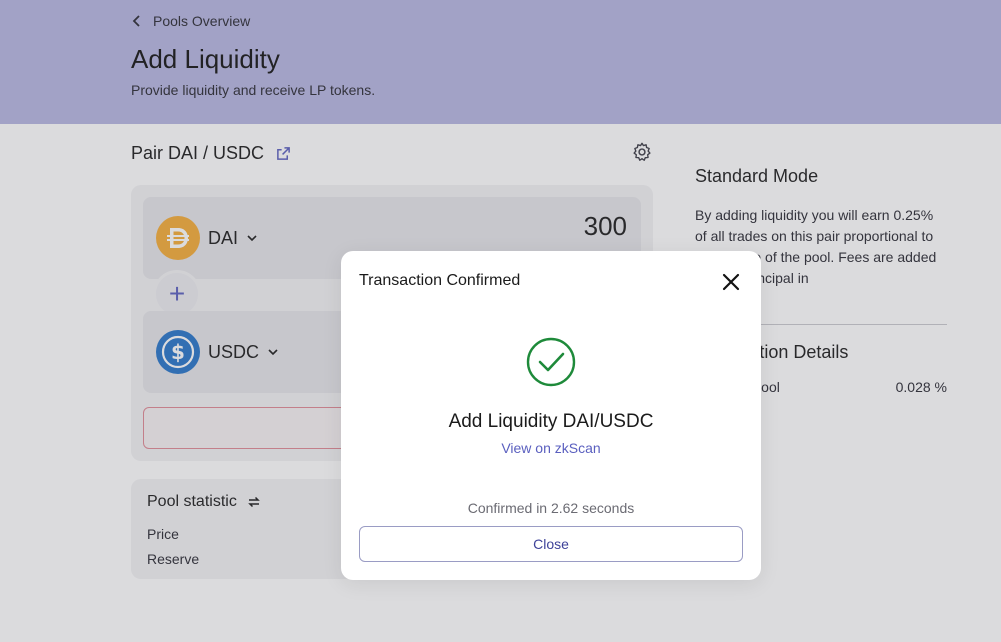 The width and height of the screenshot is (1001, 642). Describe the element at coordinates (731, 282) in the screenshot. I see `close-icon` at that location.